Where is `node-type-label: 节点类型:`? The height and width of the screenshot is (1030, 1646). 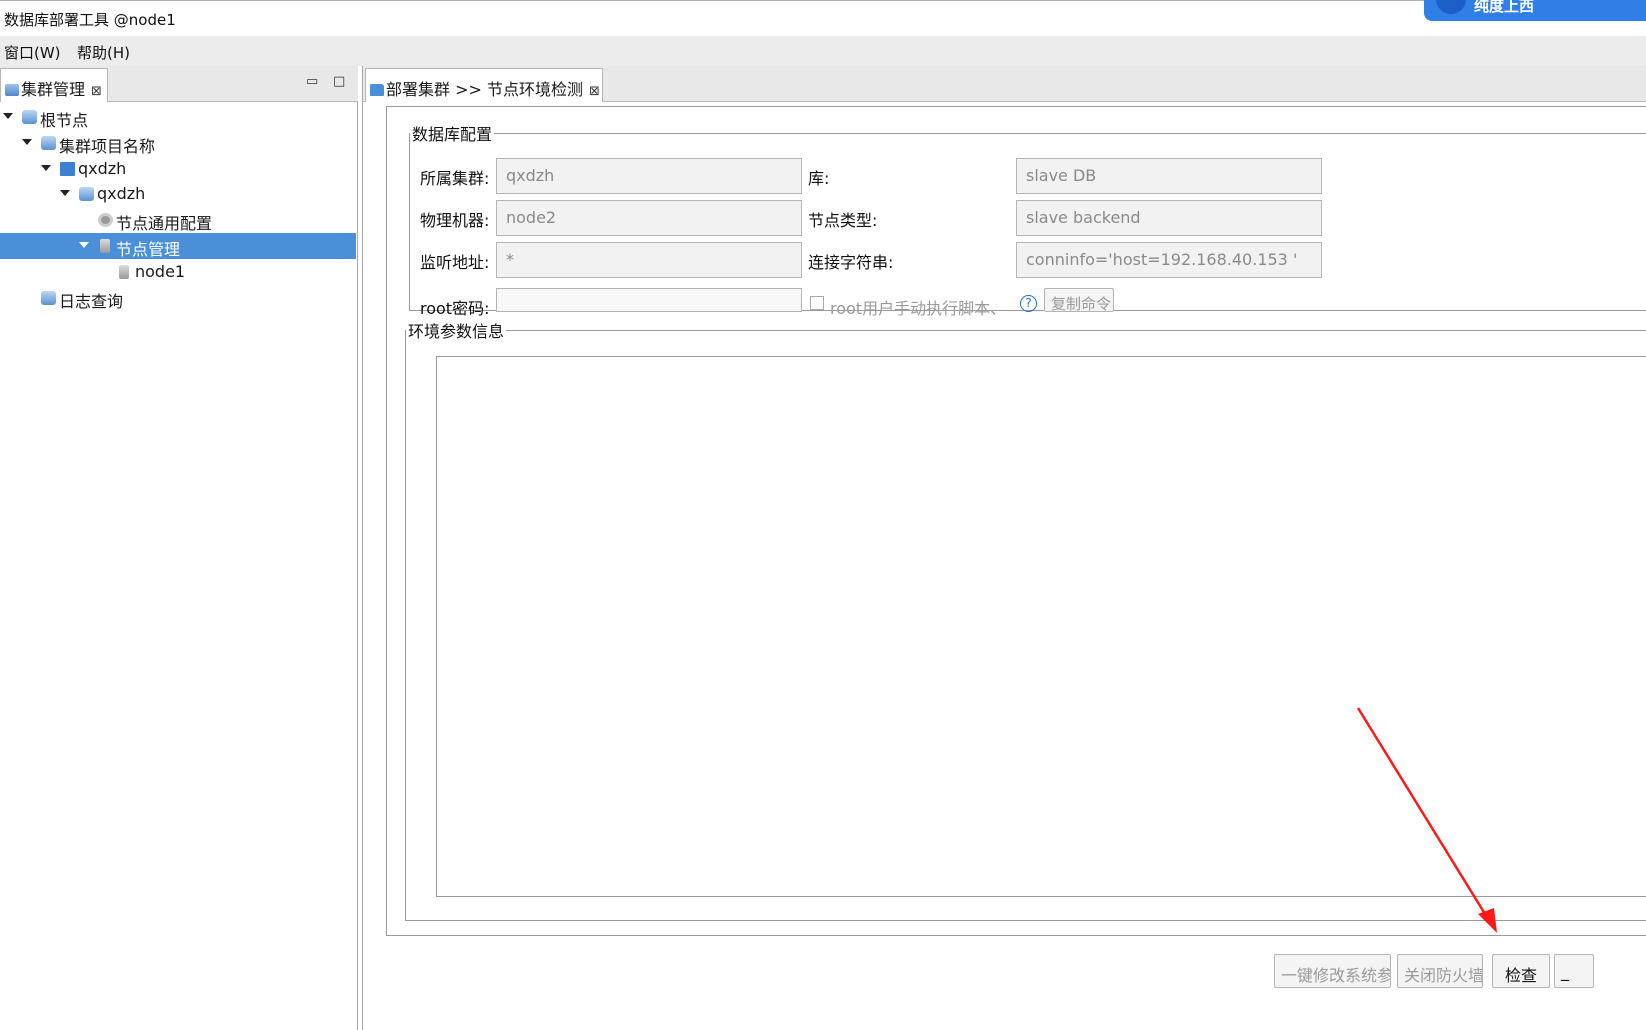 node-type-label: 节点类型: is located at coordinates (843, 220).